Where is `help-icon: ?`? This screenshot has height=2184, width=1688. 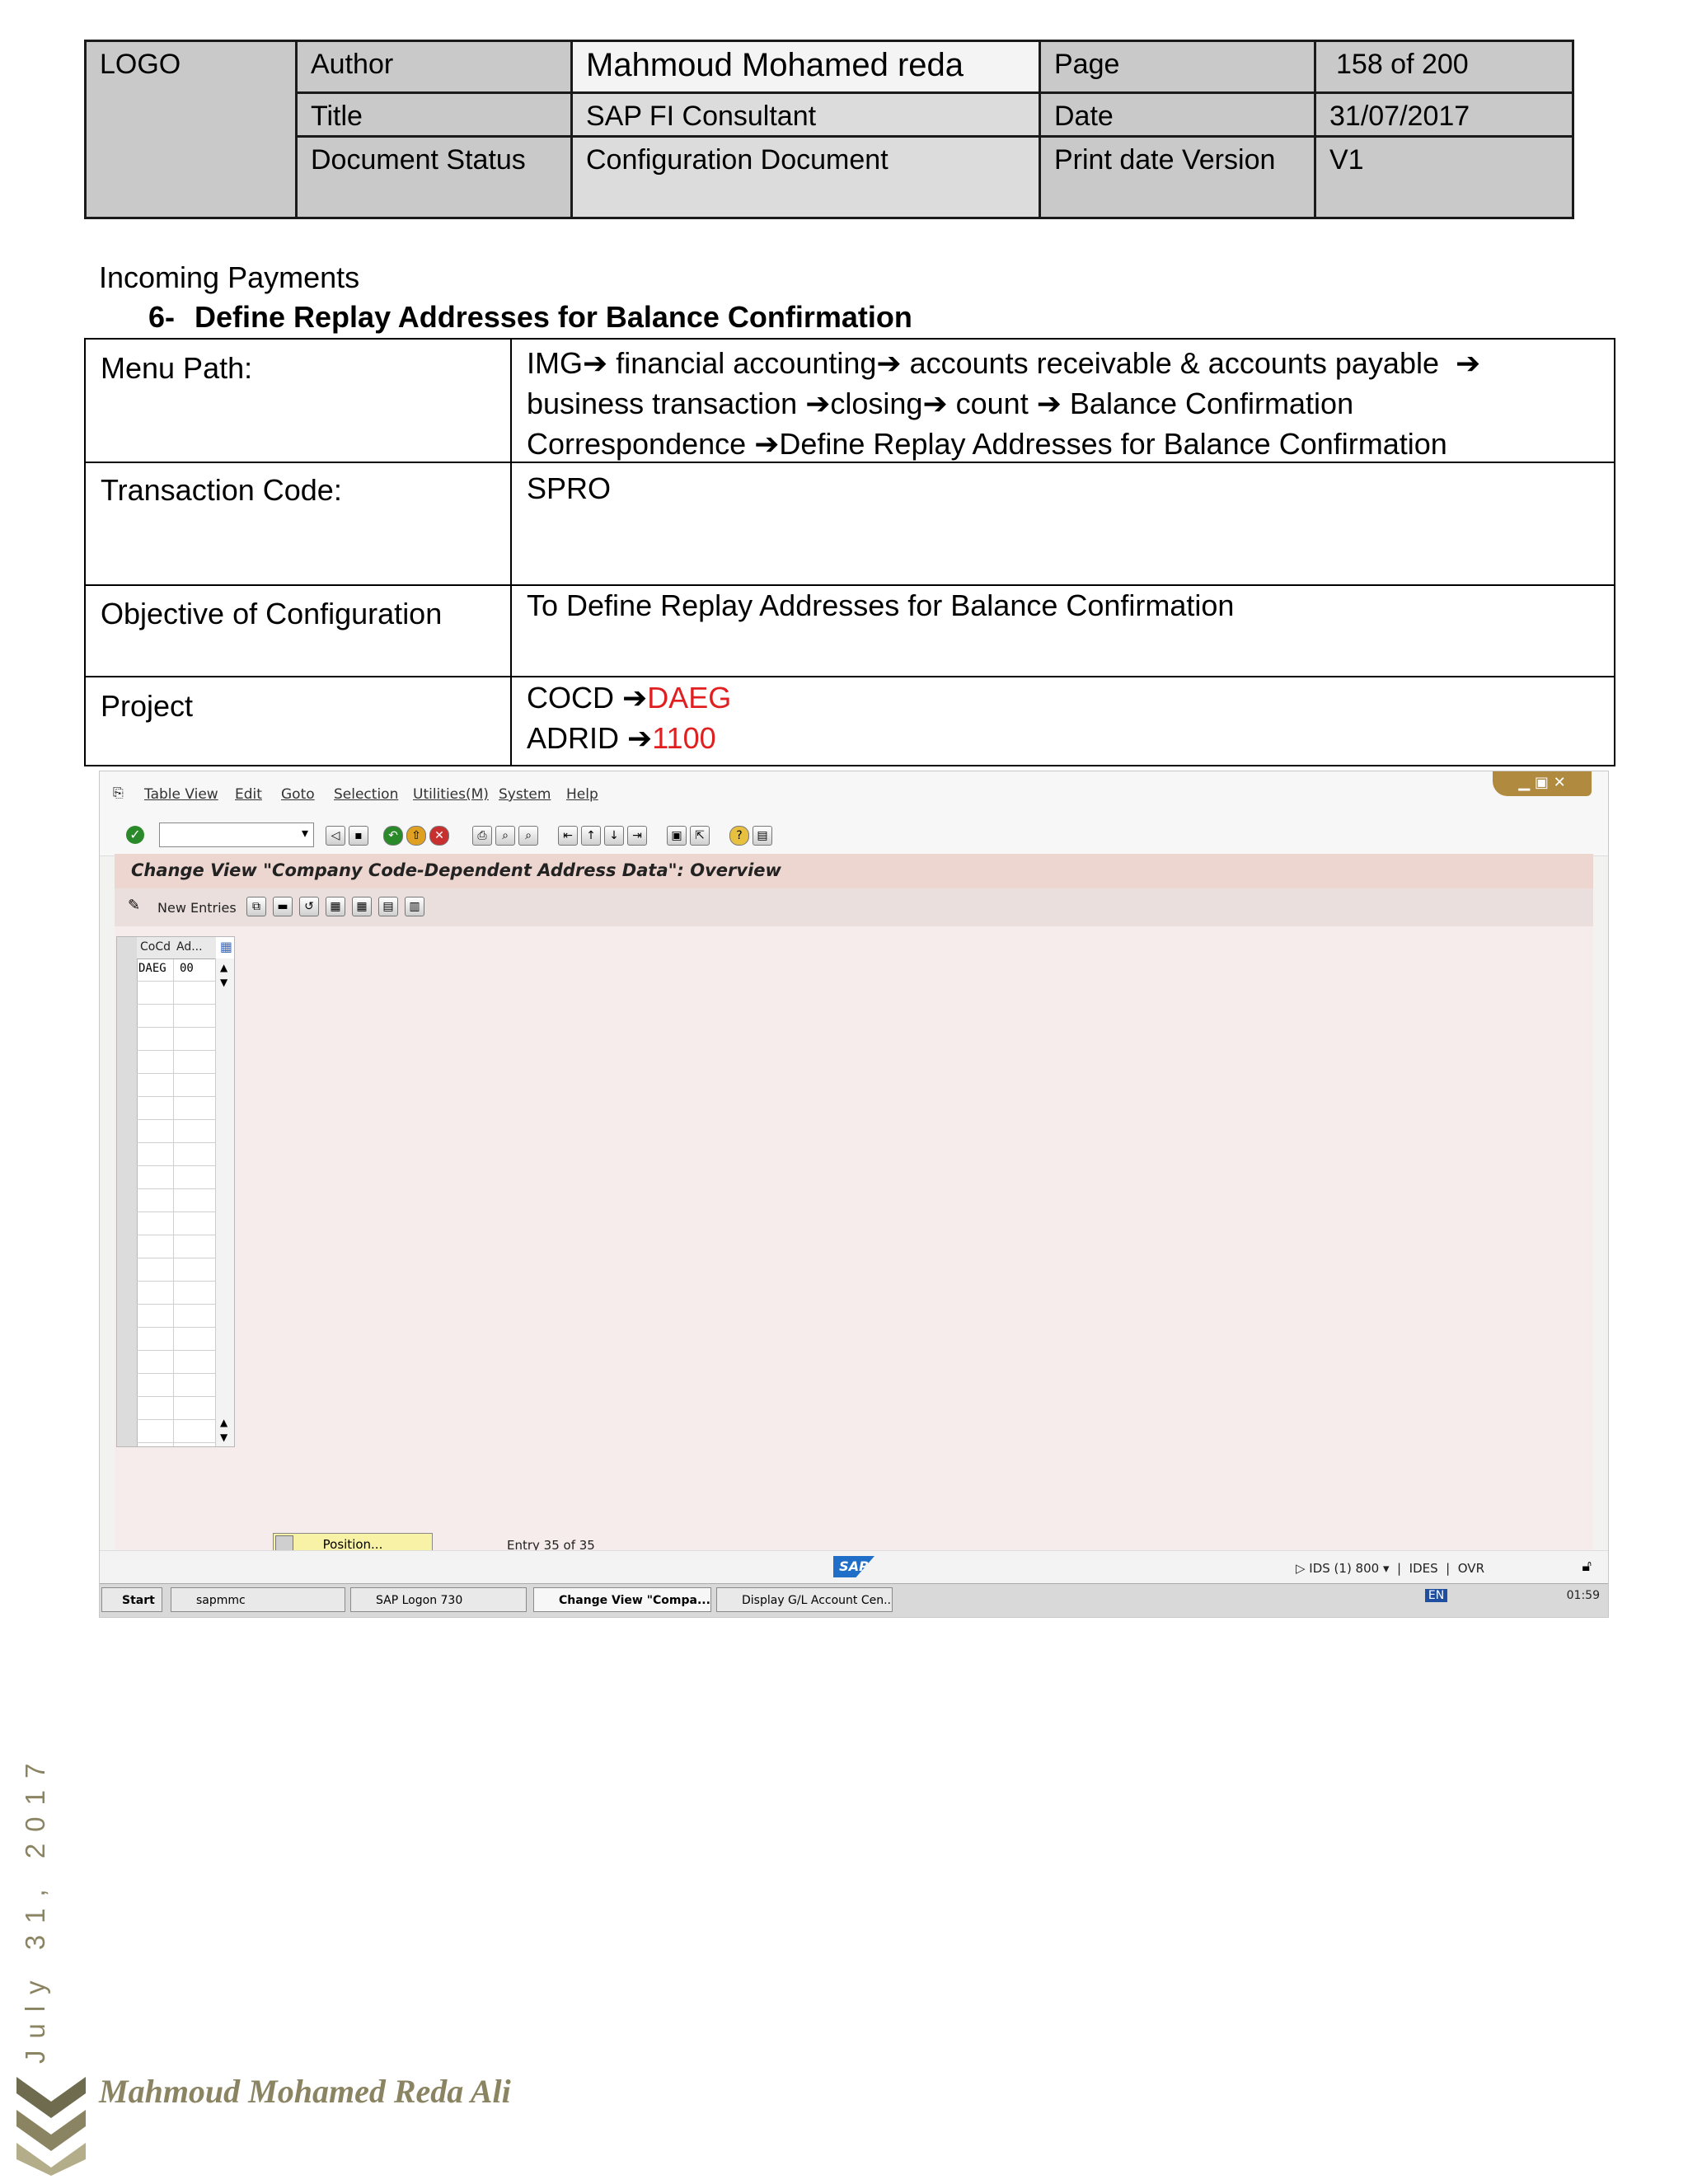
help-icon: ? is located at coordinates (739, 836).